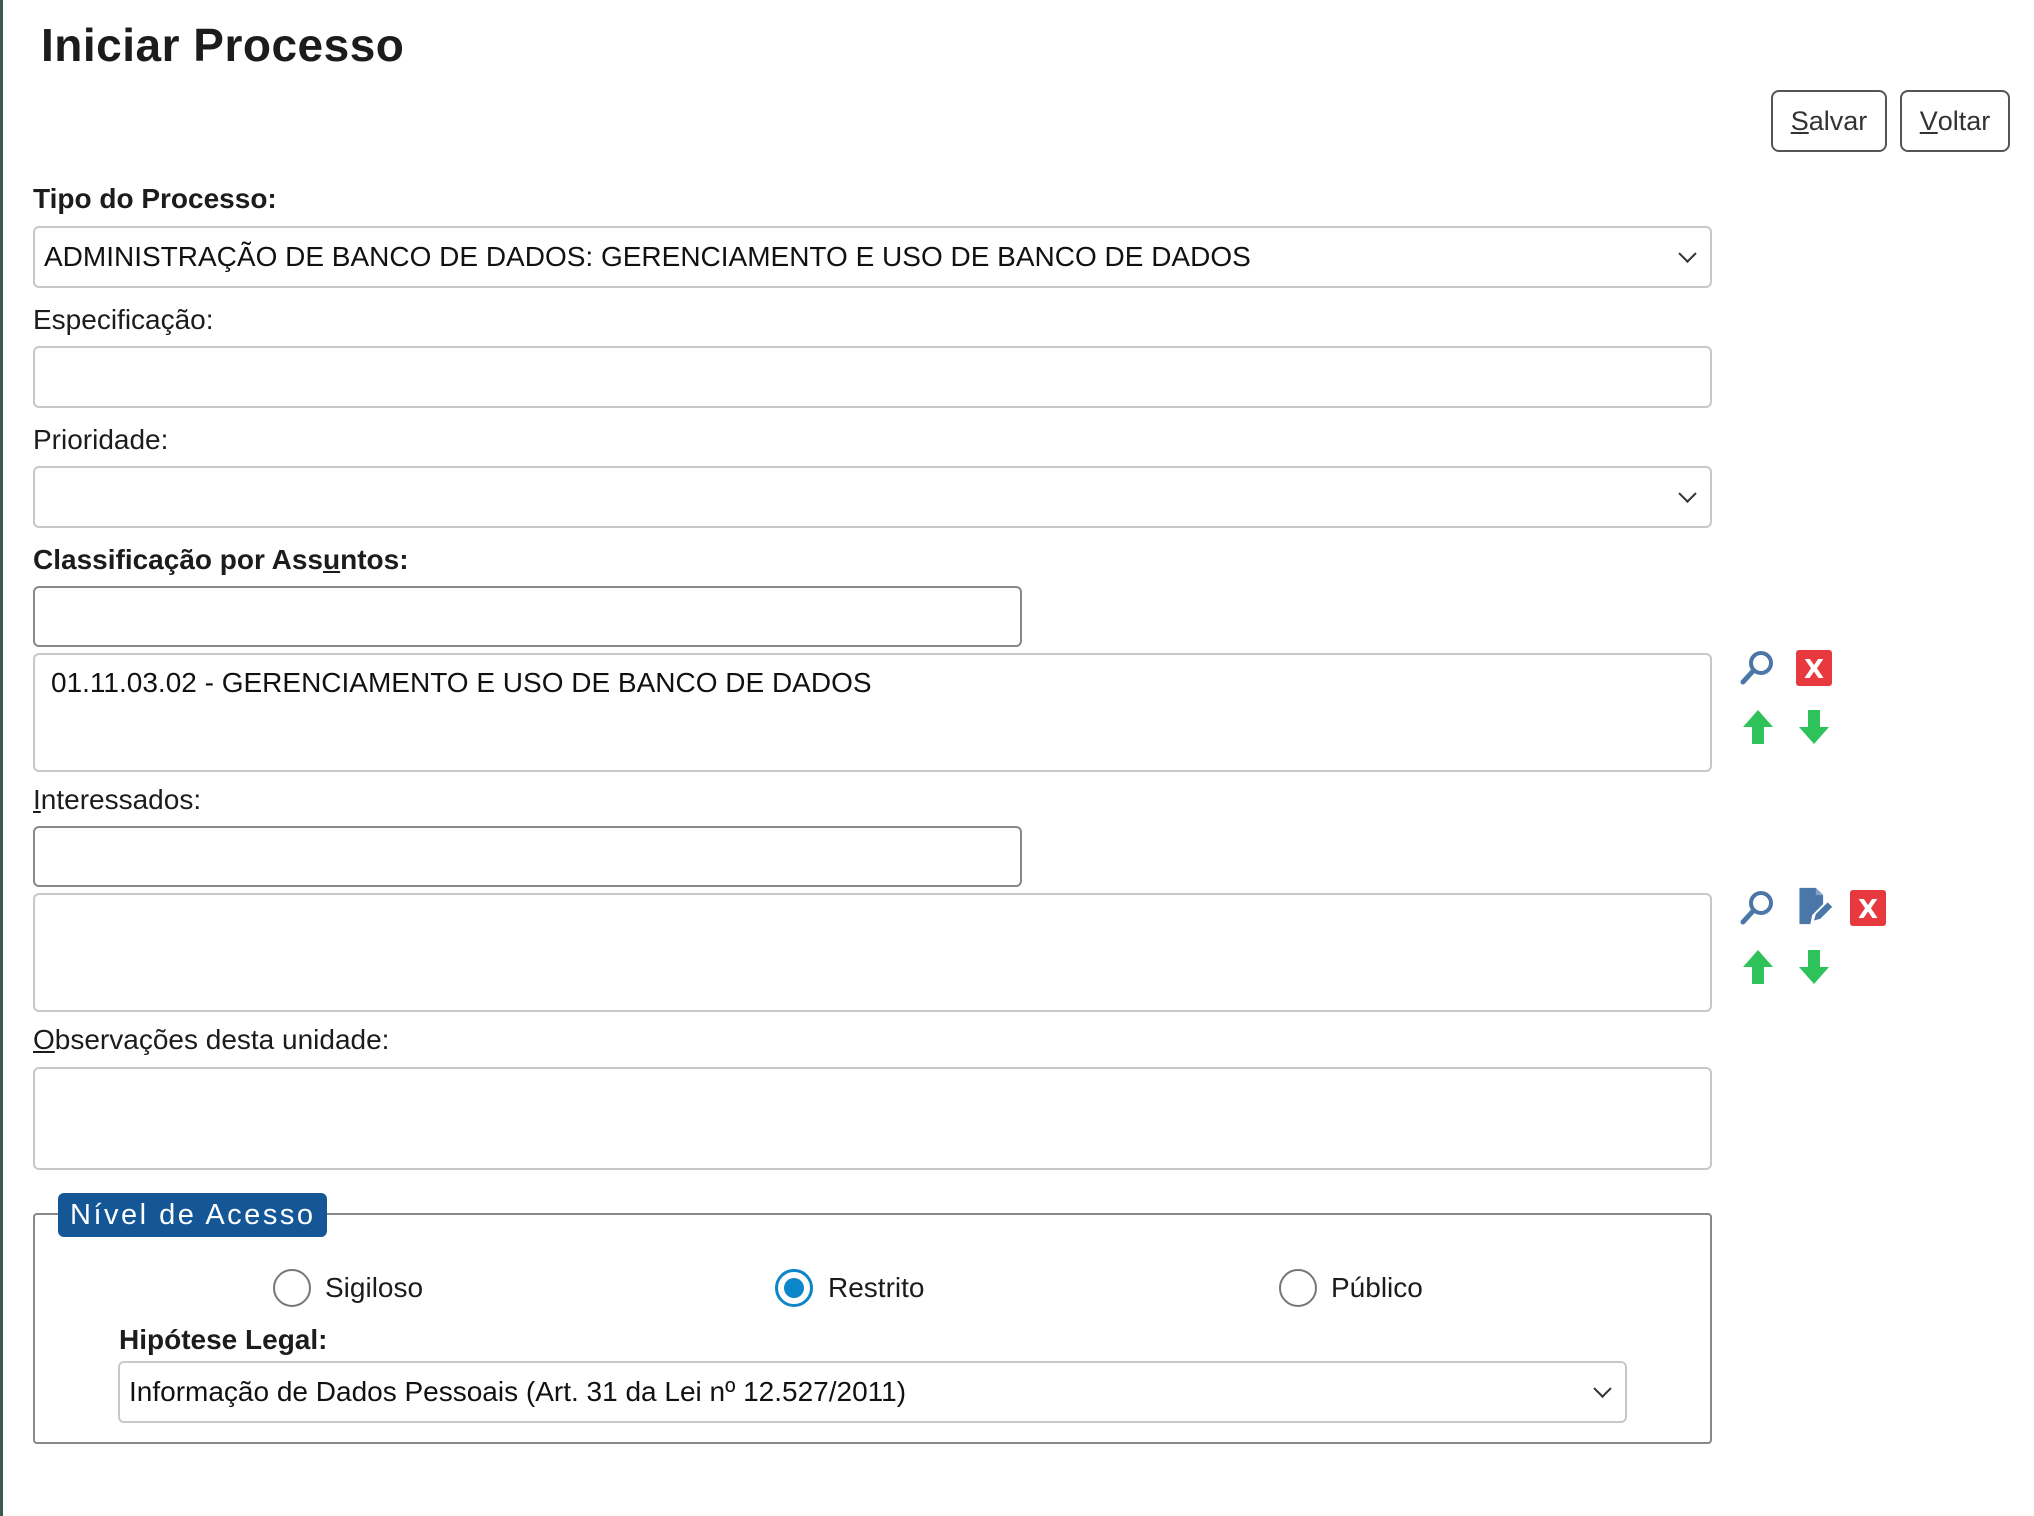 This screenshot has height=1516, width=2034. What do you see at coordinates (527, 616) in the screenshot?
I see `assuntos-search-input` at bounding box center [527, 616].